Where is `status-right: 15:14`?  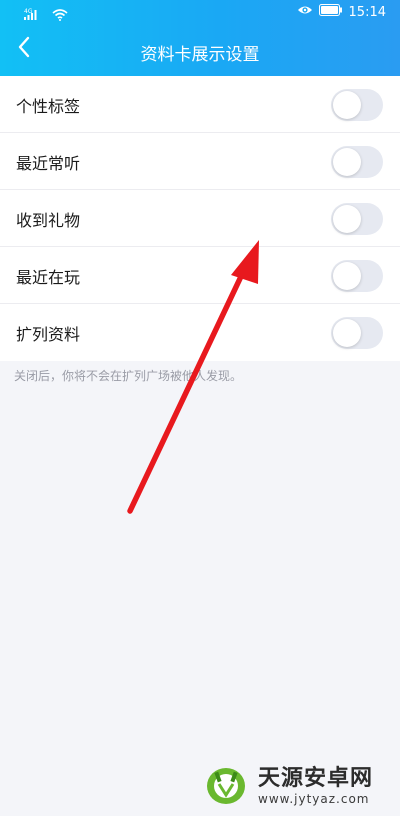
status-right: 15:14 is located at coordinates (341, 12).